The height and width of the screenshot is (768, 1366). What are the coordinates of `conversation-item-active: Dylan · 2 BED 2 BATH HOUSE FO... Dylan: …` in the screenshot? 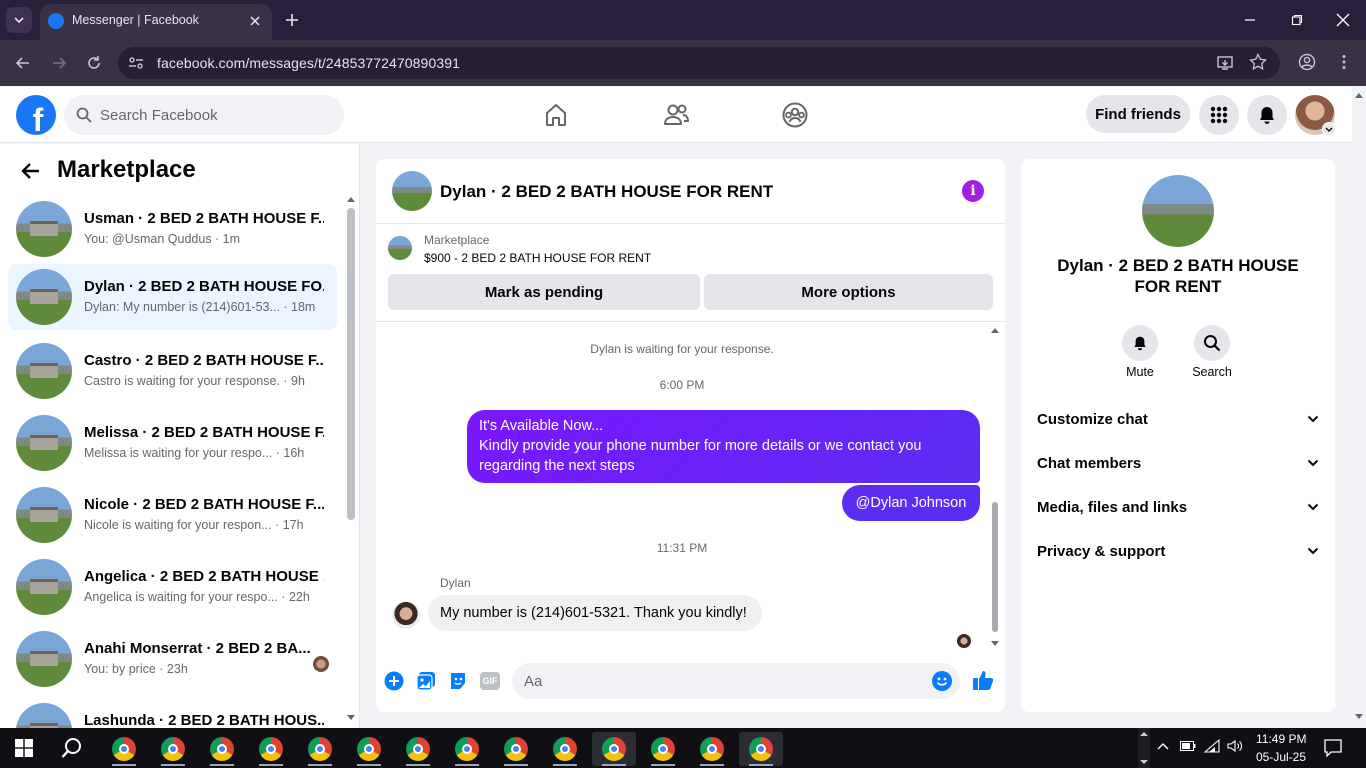 It's located at (172, 297).